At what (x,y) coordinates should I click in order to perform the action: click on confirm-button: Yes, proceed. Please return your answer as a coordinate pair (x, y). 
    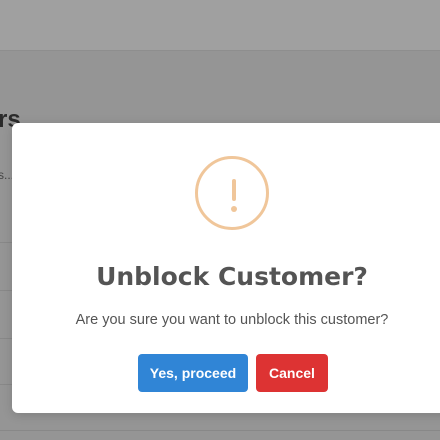
    Looking at the image, I should click on (193, 373).